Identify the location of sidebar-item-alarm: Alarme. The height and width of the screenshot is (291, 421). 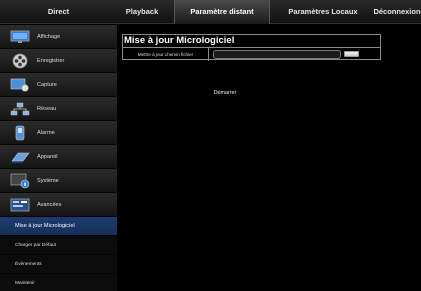
(58, 133).